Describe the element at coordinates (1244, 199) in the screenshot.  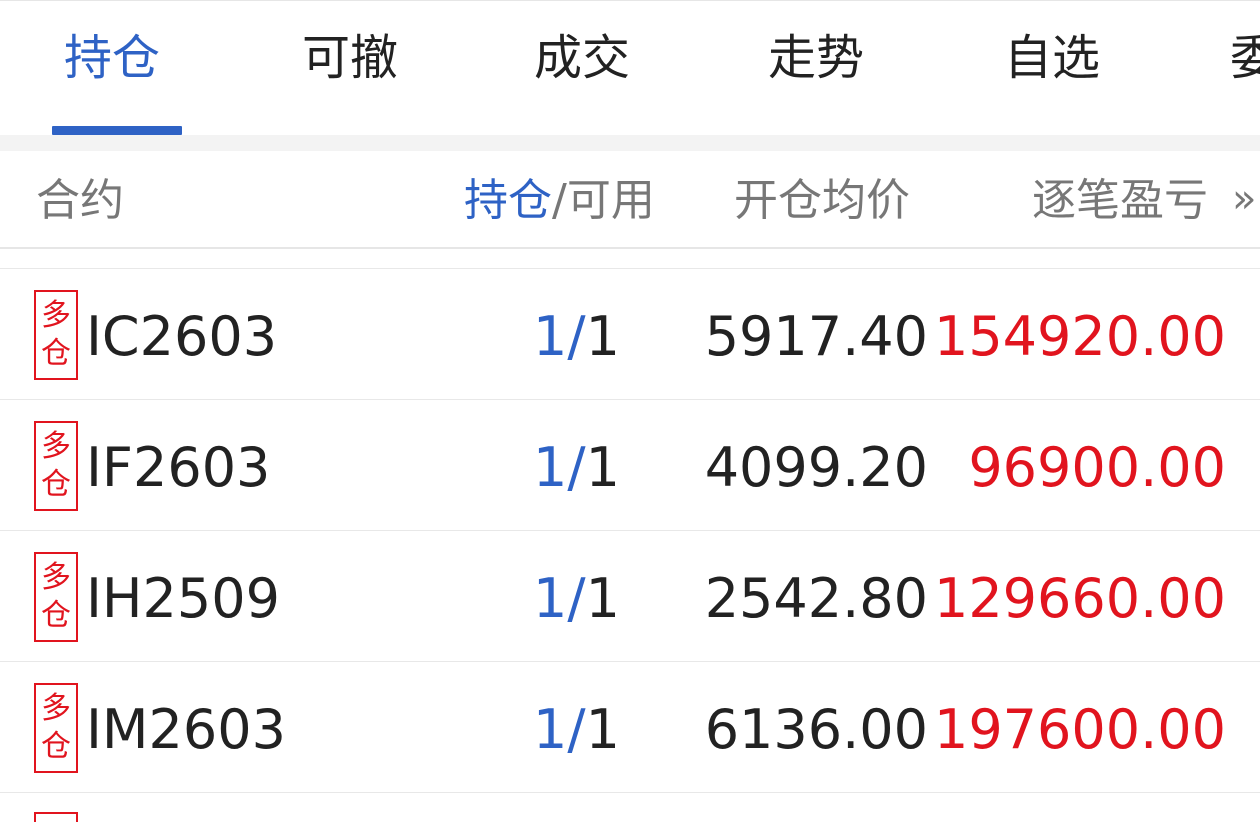
I see `more-columns-icon: »` at that location.